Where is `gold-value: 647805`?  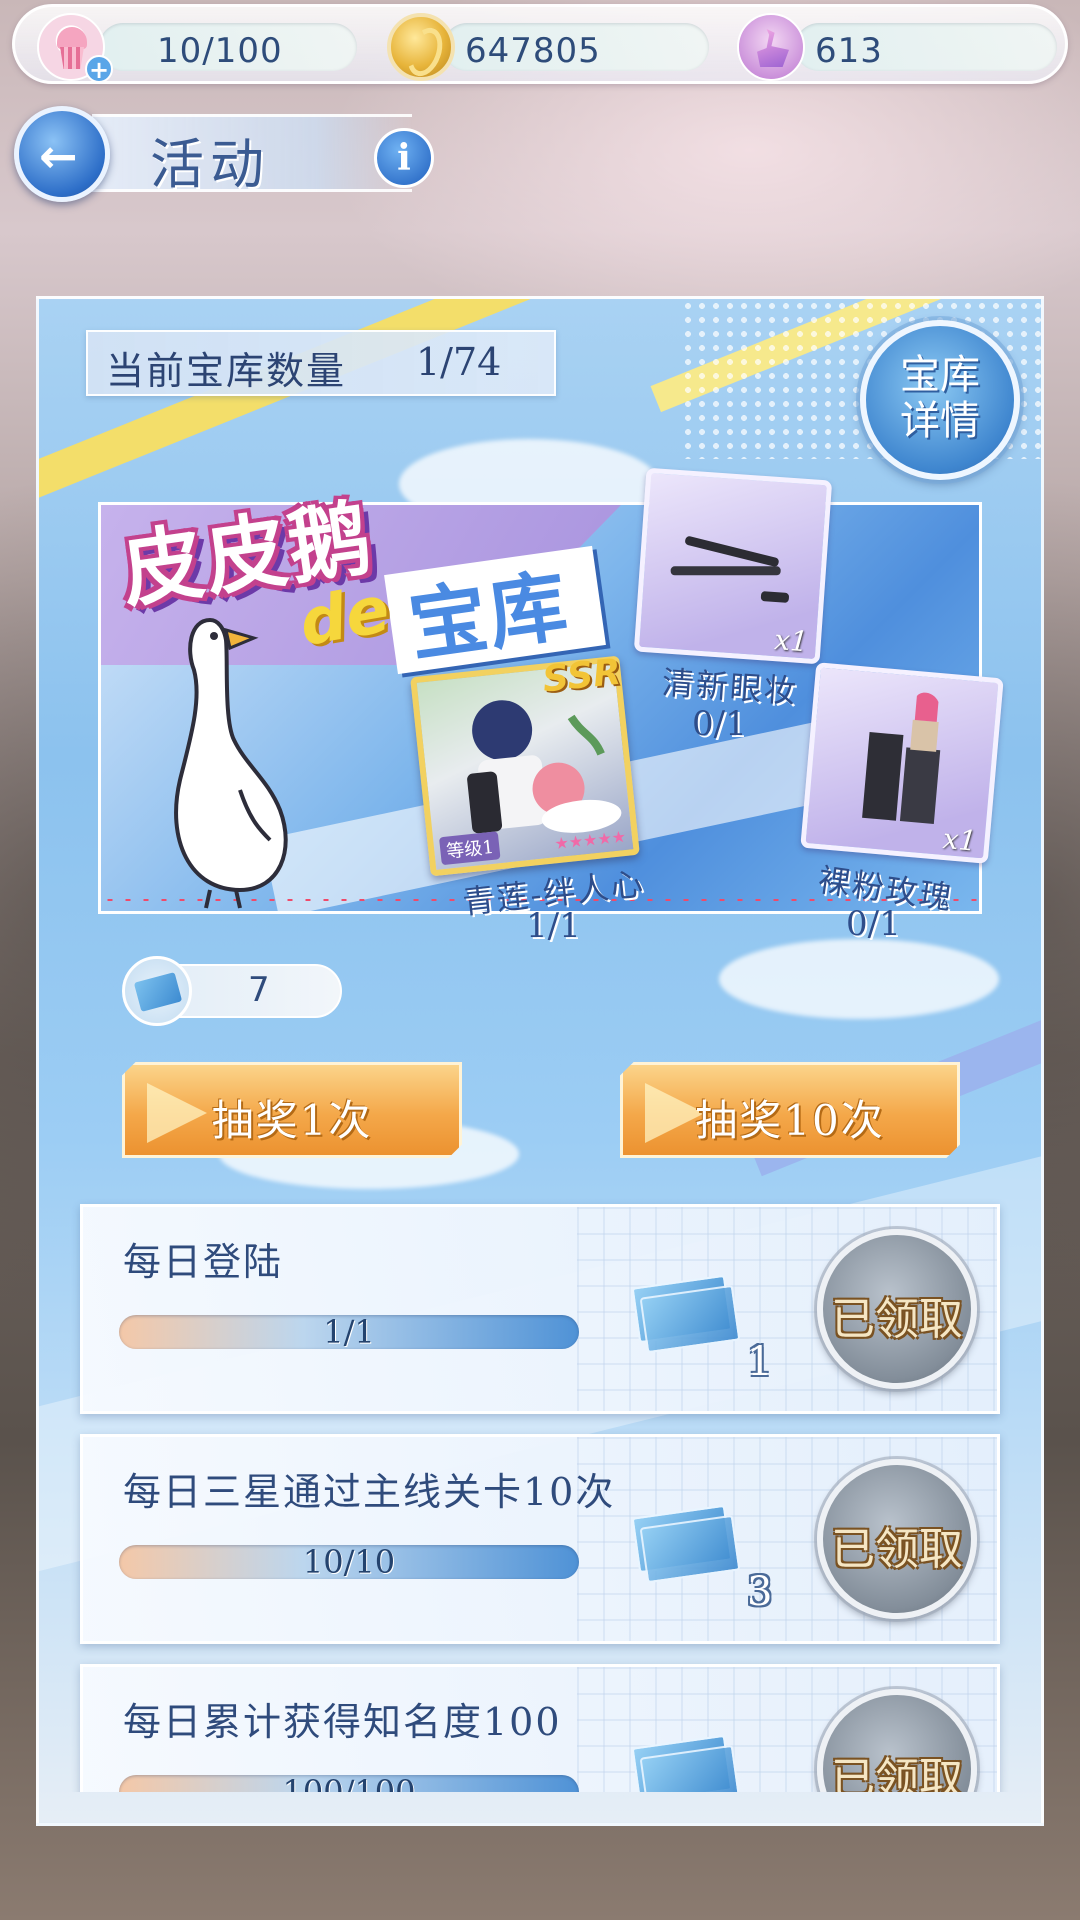
gold-value: 647805 is located at coordinates (533, 51).